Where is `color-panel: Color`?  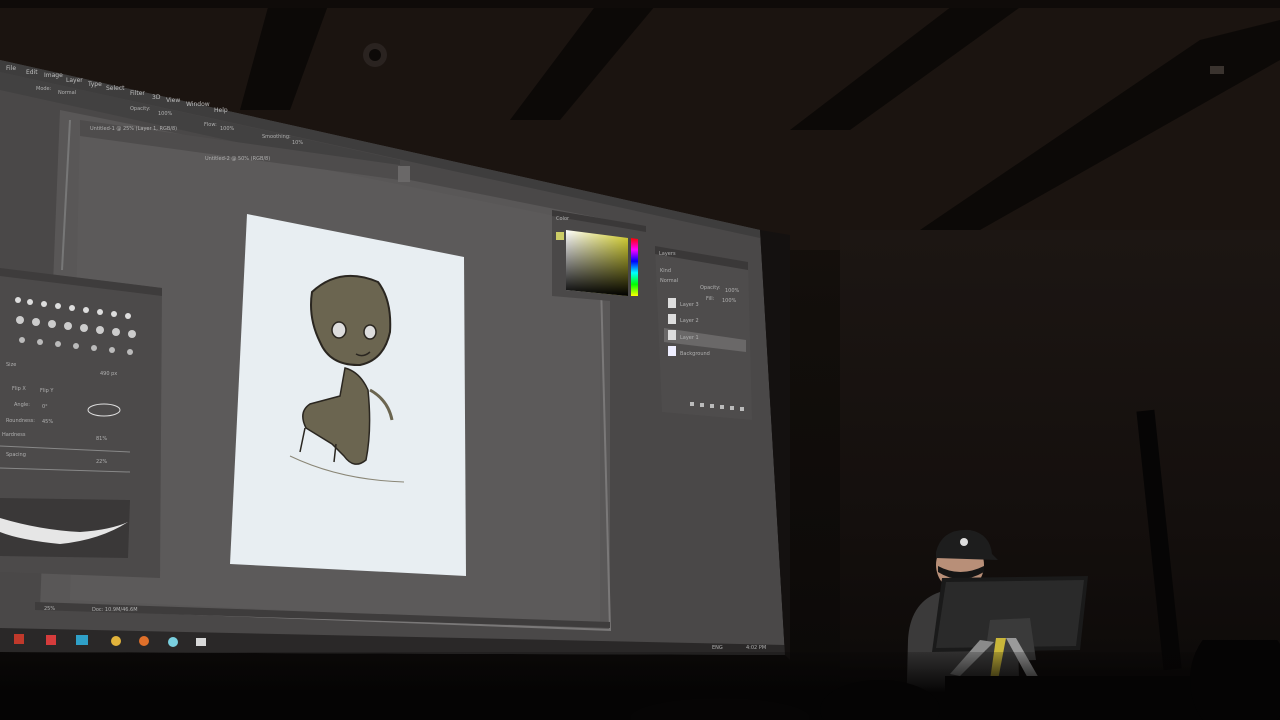
color-panel: Color is located at coordinates (599, 257).